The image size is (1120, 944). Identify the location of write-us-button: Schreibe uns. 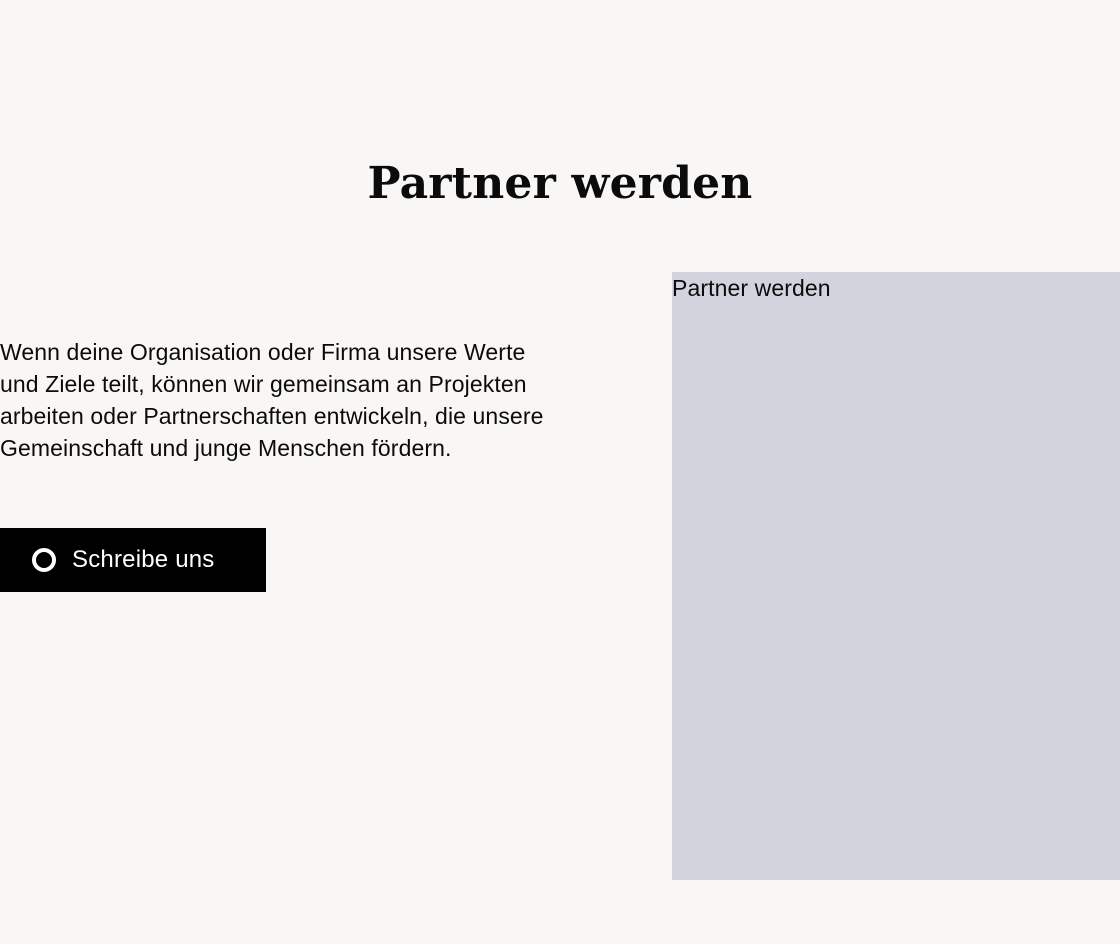
(133, 560).